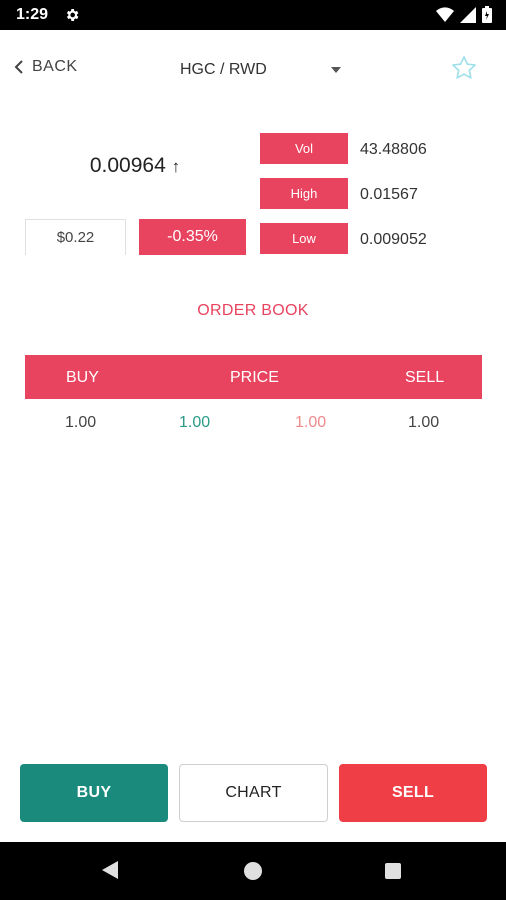 The height and width of the screenshot is (900, 506). Describe the element at coordinates (393, 149) in the screenshot. I see `vol-value: 43.48806` at that location.